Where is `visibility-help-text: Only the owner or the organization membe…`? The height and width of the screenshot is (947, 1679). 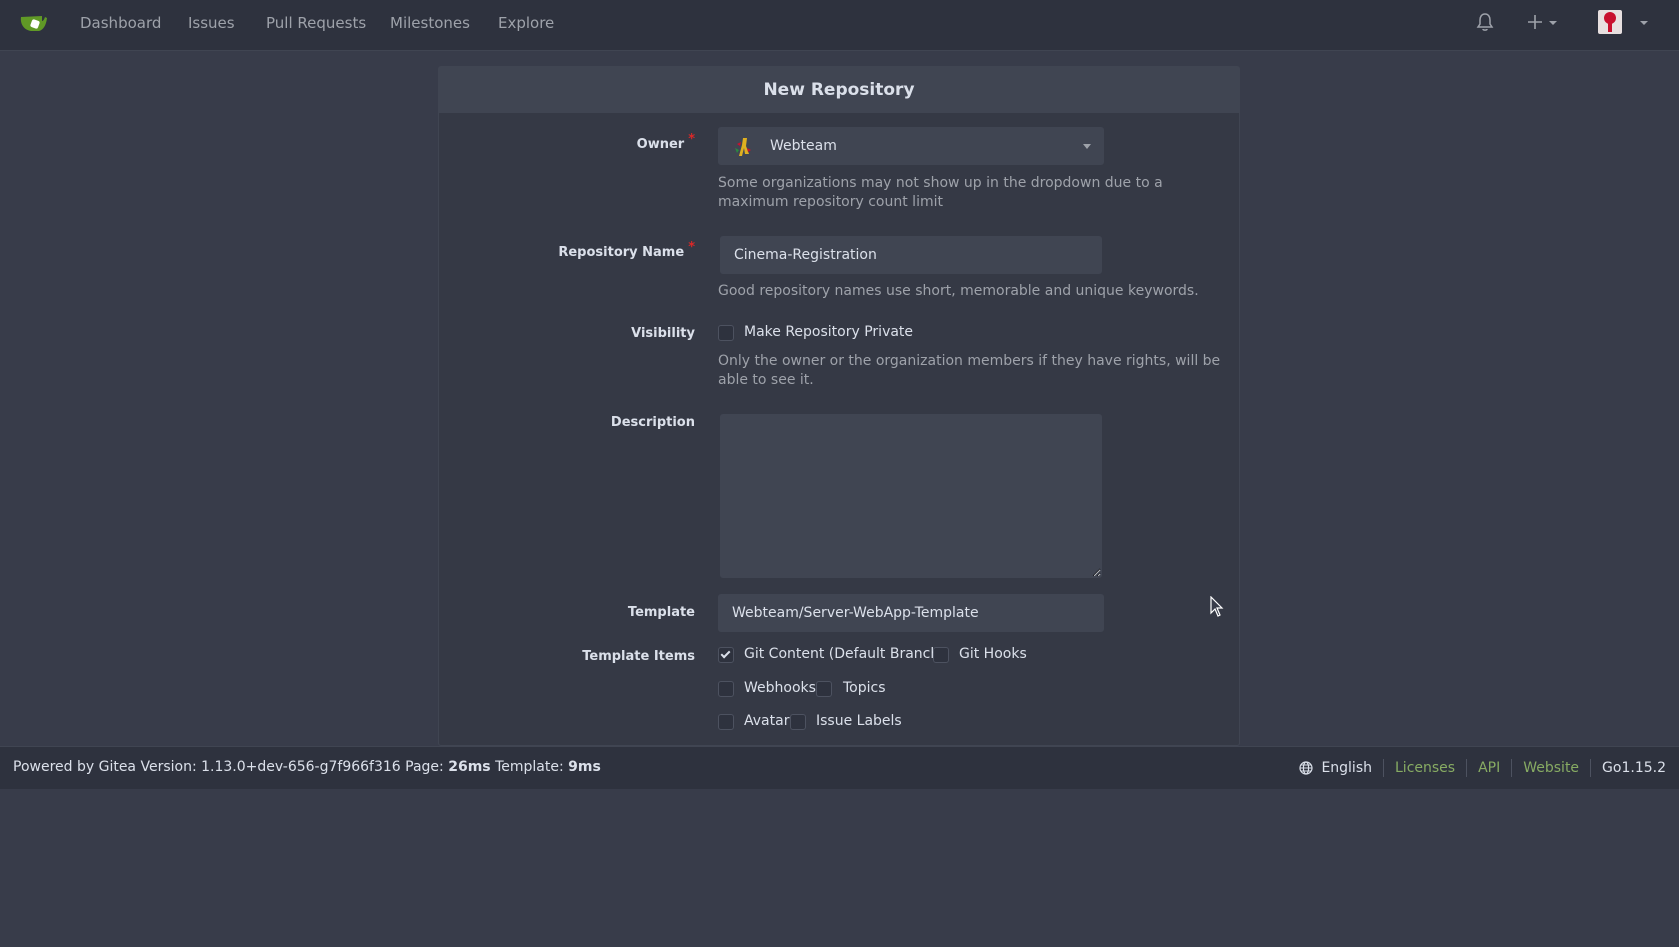 visibility-help-text: Only the owner or the organization membe… is located at coordinates (969, 370).